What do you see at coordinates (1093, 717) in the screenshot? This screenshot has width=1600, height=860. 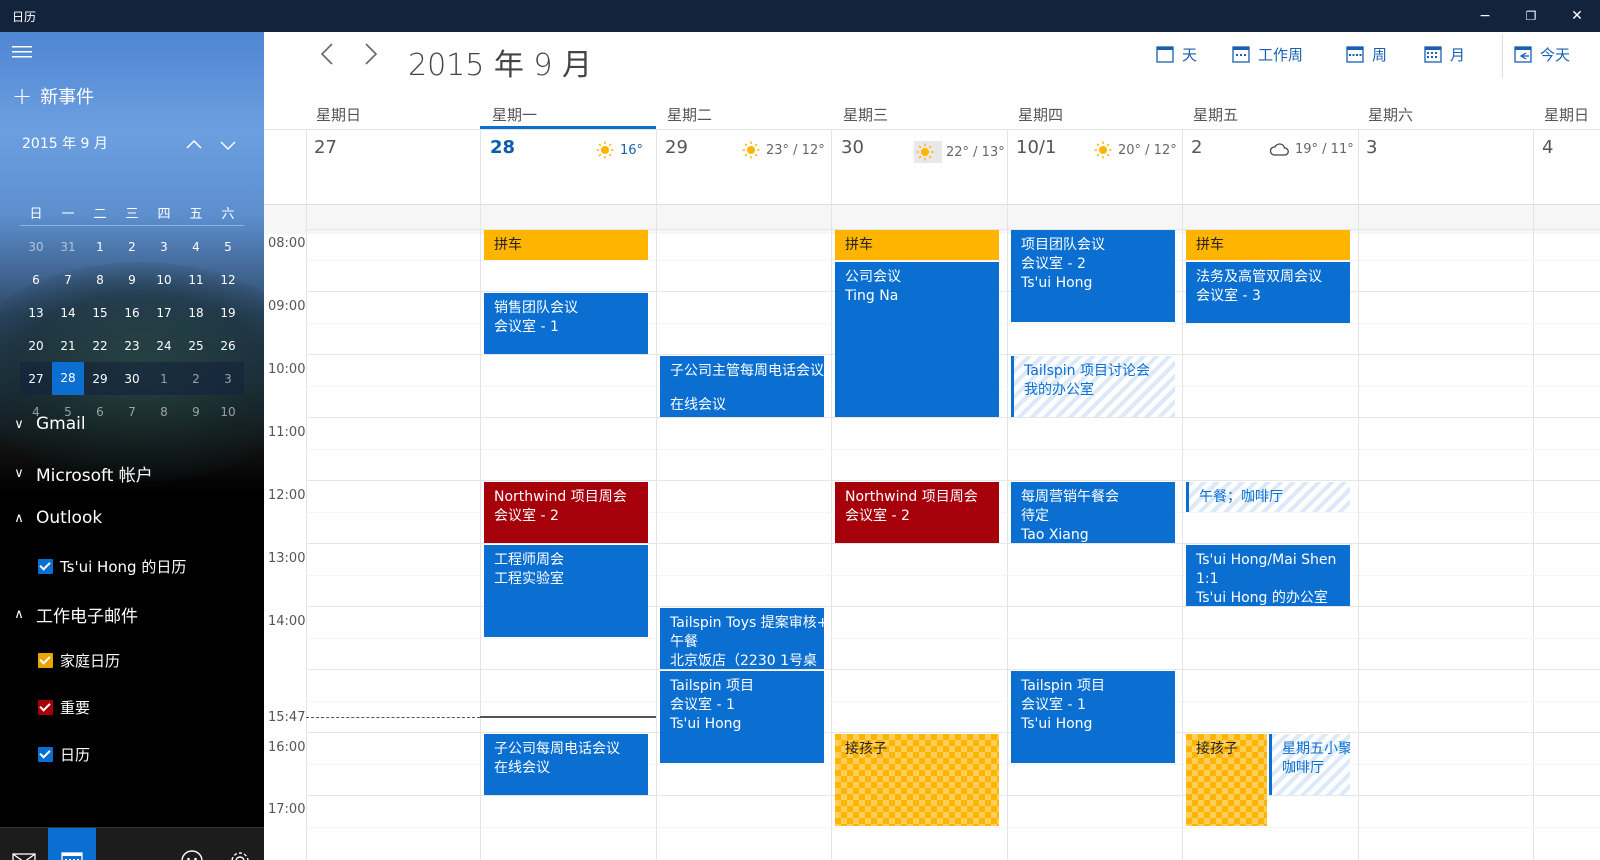 I see `event-tailspin-project-thu: Tailspin 项目 会议室 - 1 Ts'ui Hong` at bounding box center [1093, 717].